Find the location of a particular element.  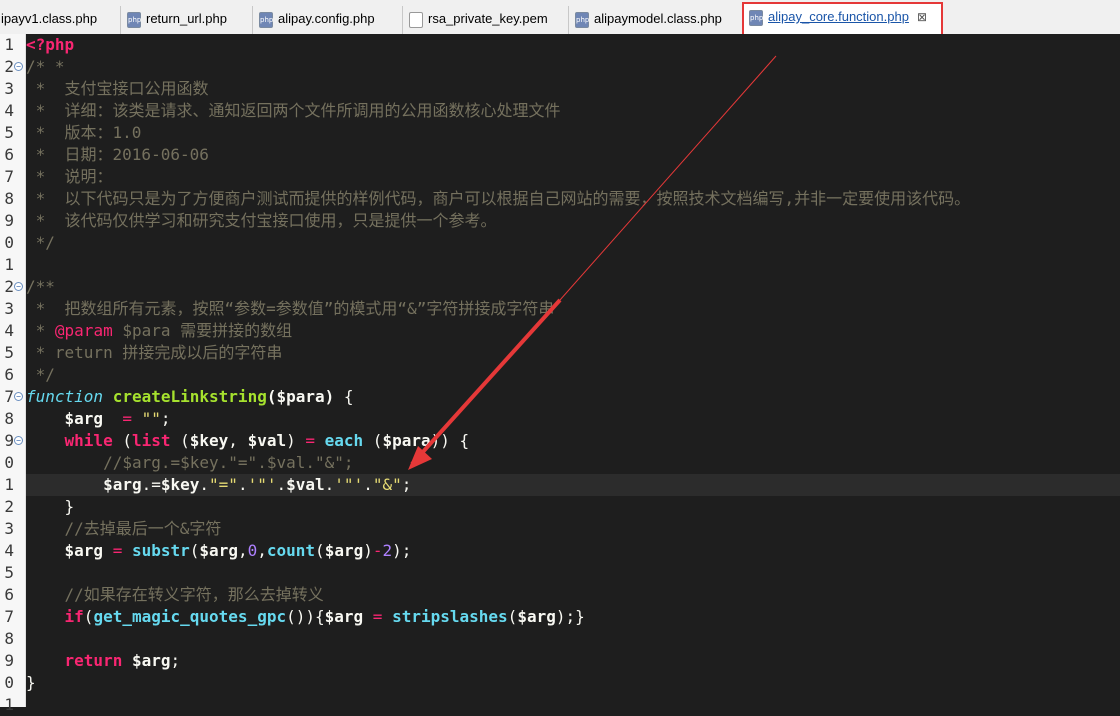

code-line: 8 is located at coordinates (560, 639).